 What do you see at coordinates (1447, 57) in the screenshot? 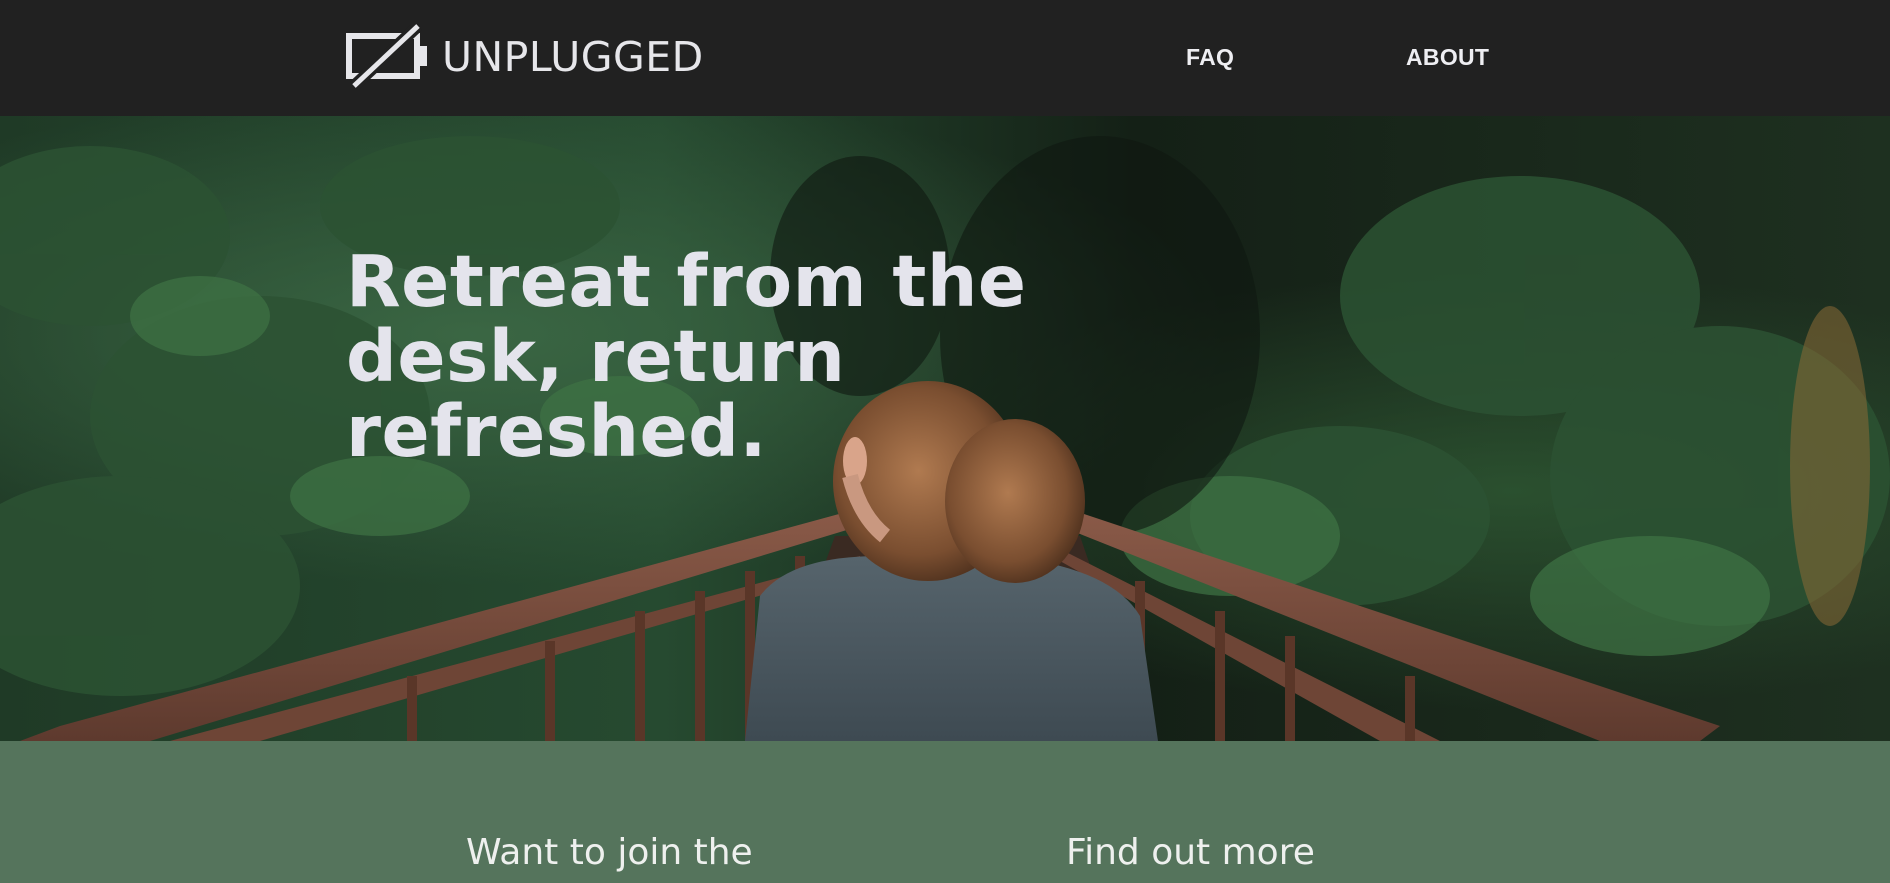
I see `nav-about-link: ABOUT` at bounding box center [1447, 57].